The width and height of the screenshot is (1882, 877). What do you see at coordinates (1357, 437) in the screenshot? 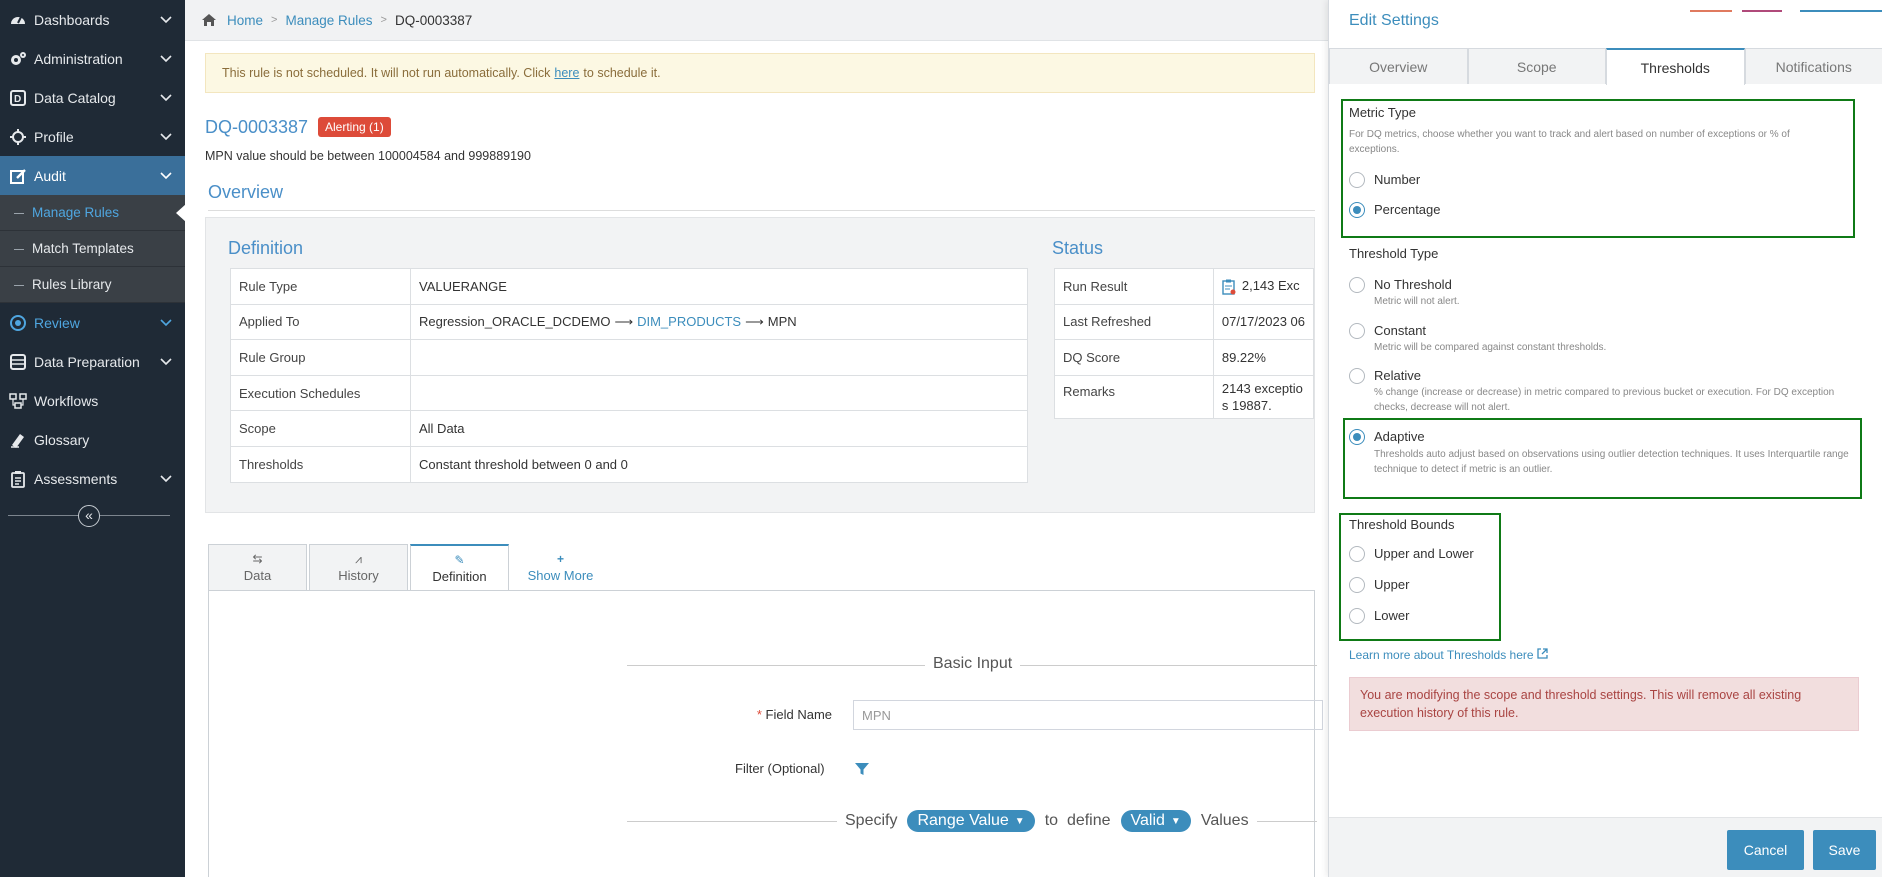
I see `radio-adaptive` at bounding box center [1357, 437].